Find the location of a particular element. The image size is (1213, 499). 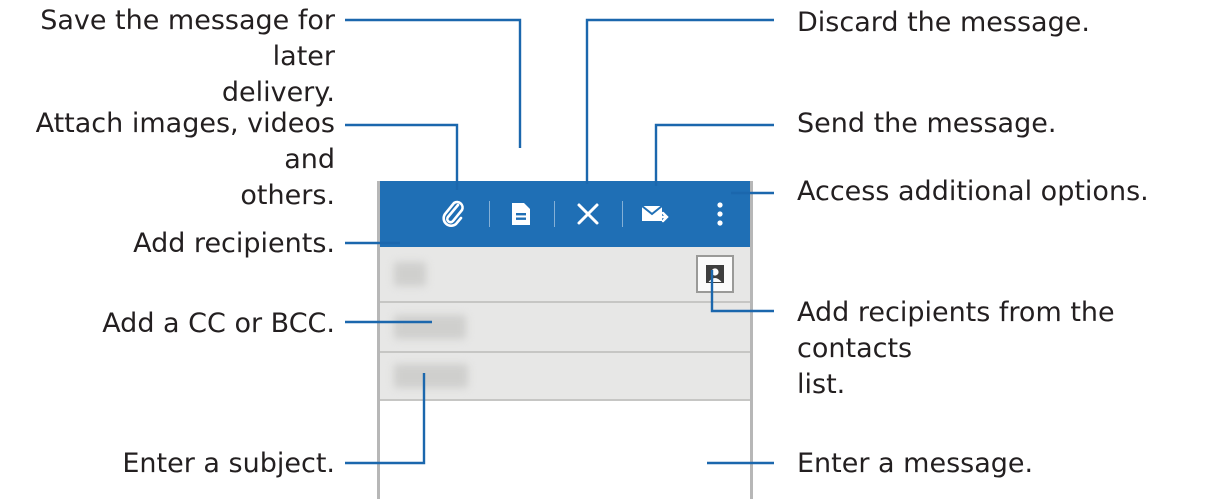

contact-icon is located at coordinates (715, 274).